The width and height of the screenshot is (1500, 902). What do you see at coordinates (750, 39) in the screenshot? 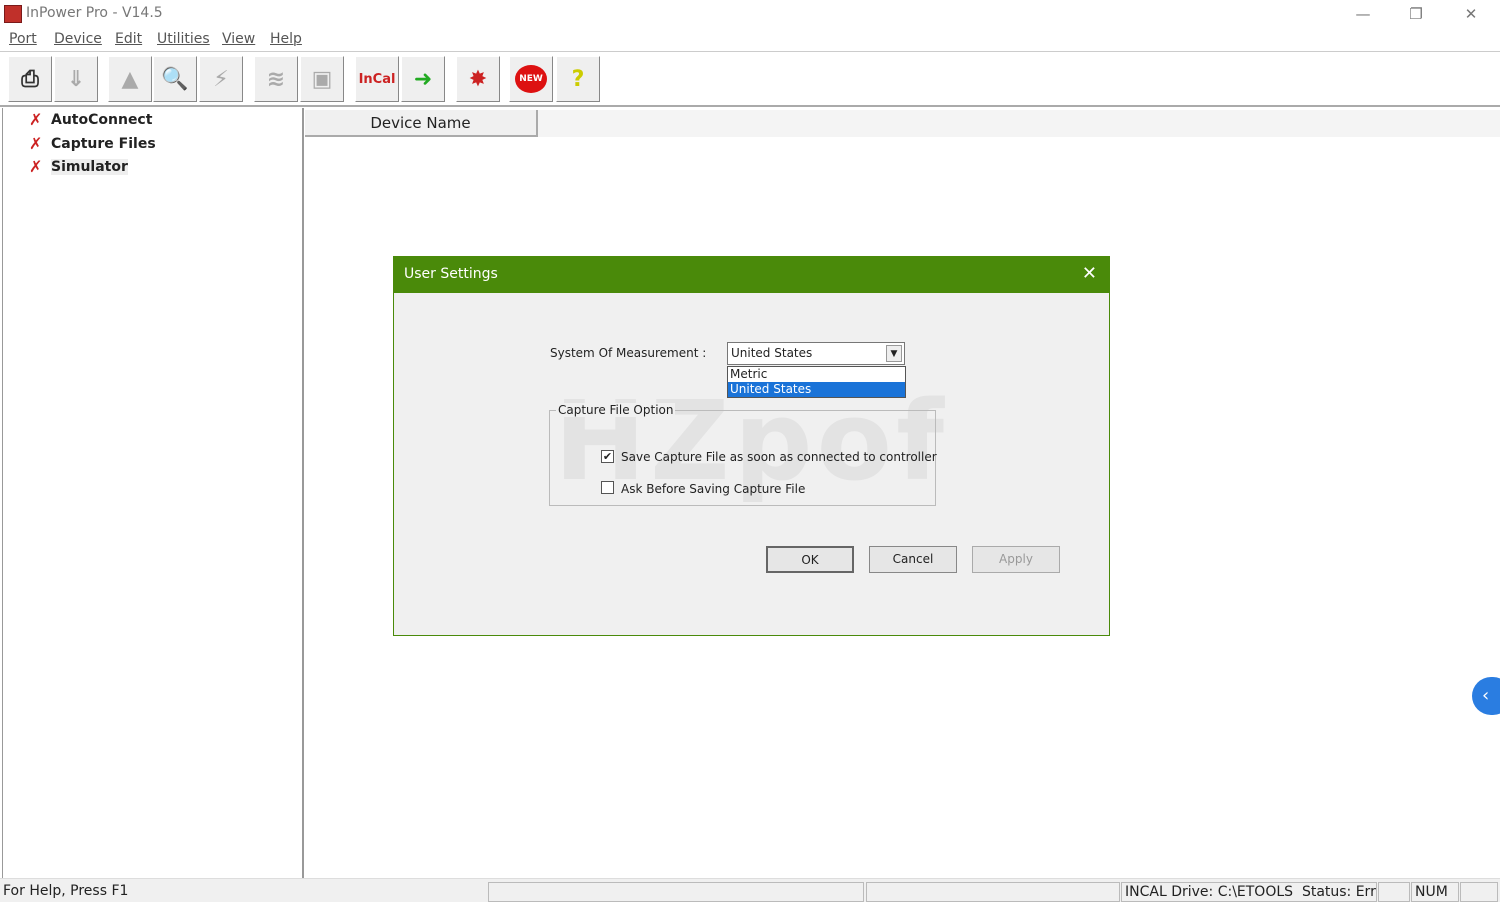
I see `menu-bar: Port Device Edit Utilities View Help` at bounding box center [750, 39].